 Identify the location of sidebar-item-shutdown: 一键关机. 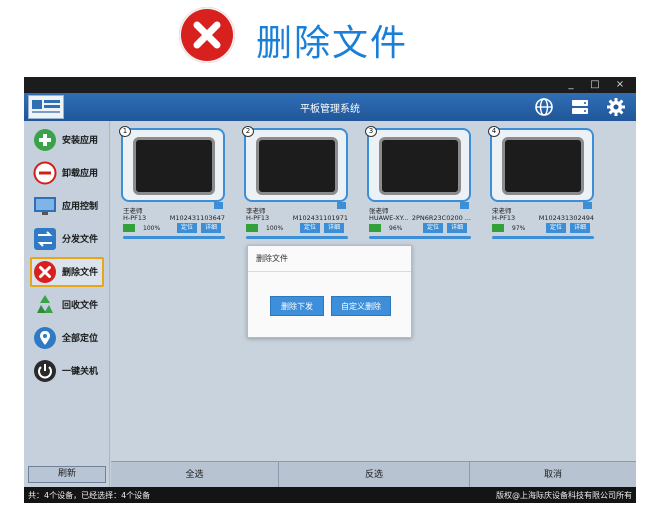
(67, 371).